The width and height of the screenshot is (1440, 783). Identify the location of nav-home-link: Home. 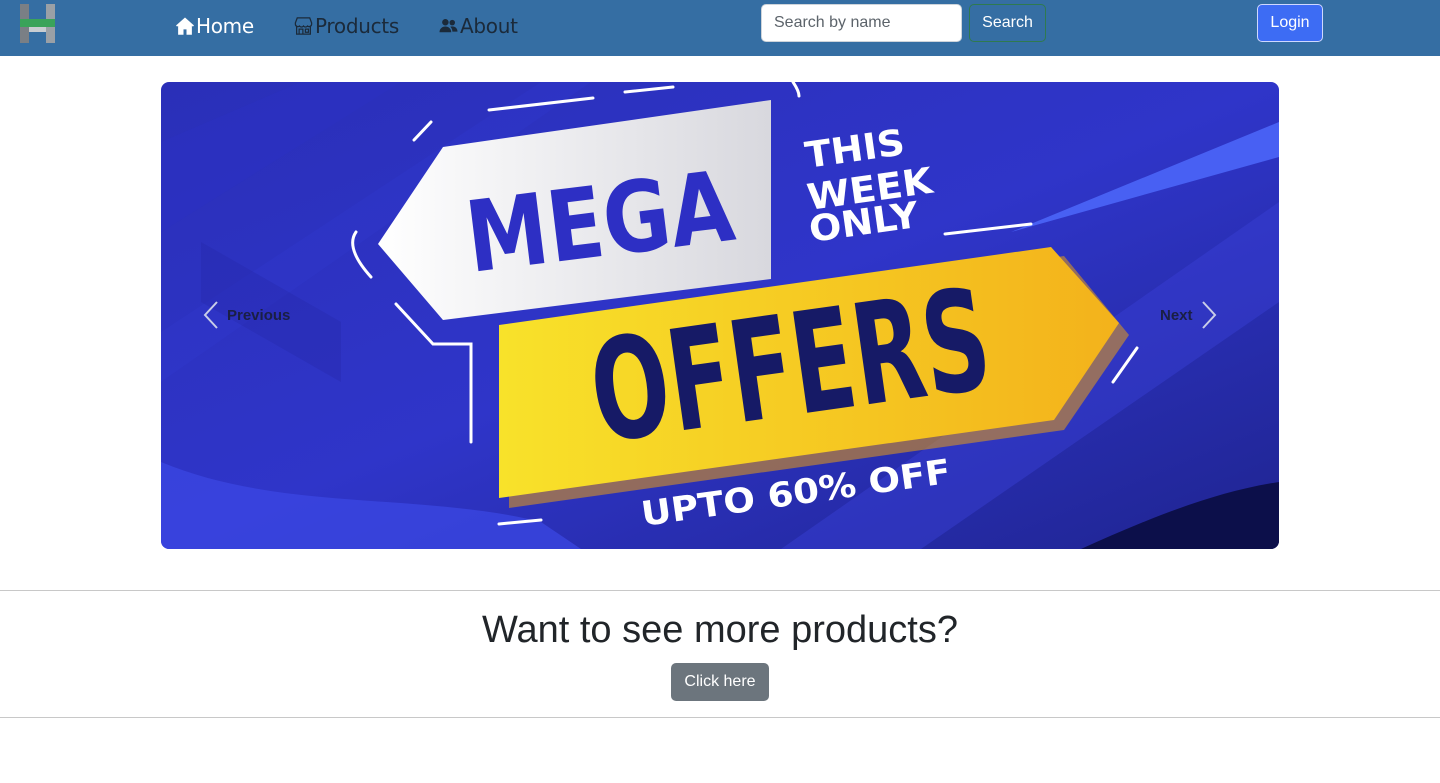
(214, 26).